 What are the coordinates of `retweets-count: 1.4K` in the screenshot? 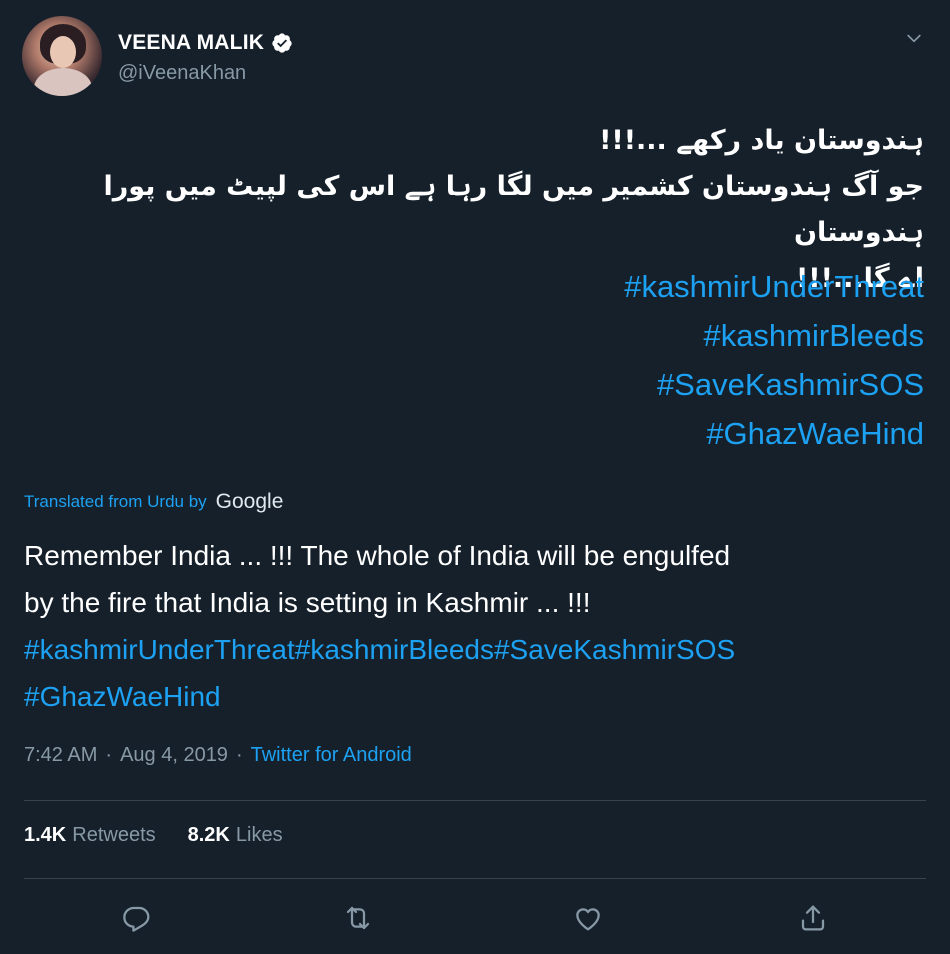 It's located at (45, 835).